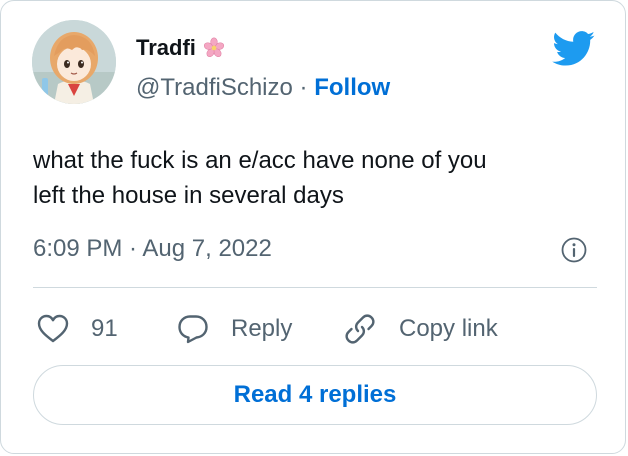 Image resolution: width=628 pixels, height=456 pixels. Describe the element at coordinates (104, 328) in the screenshot. I see `like-count: 91` at that location.